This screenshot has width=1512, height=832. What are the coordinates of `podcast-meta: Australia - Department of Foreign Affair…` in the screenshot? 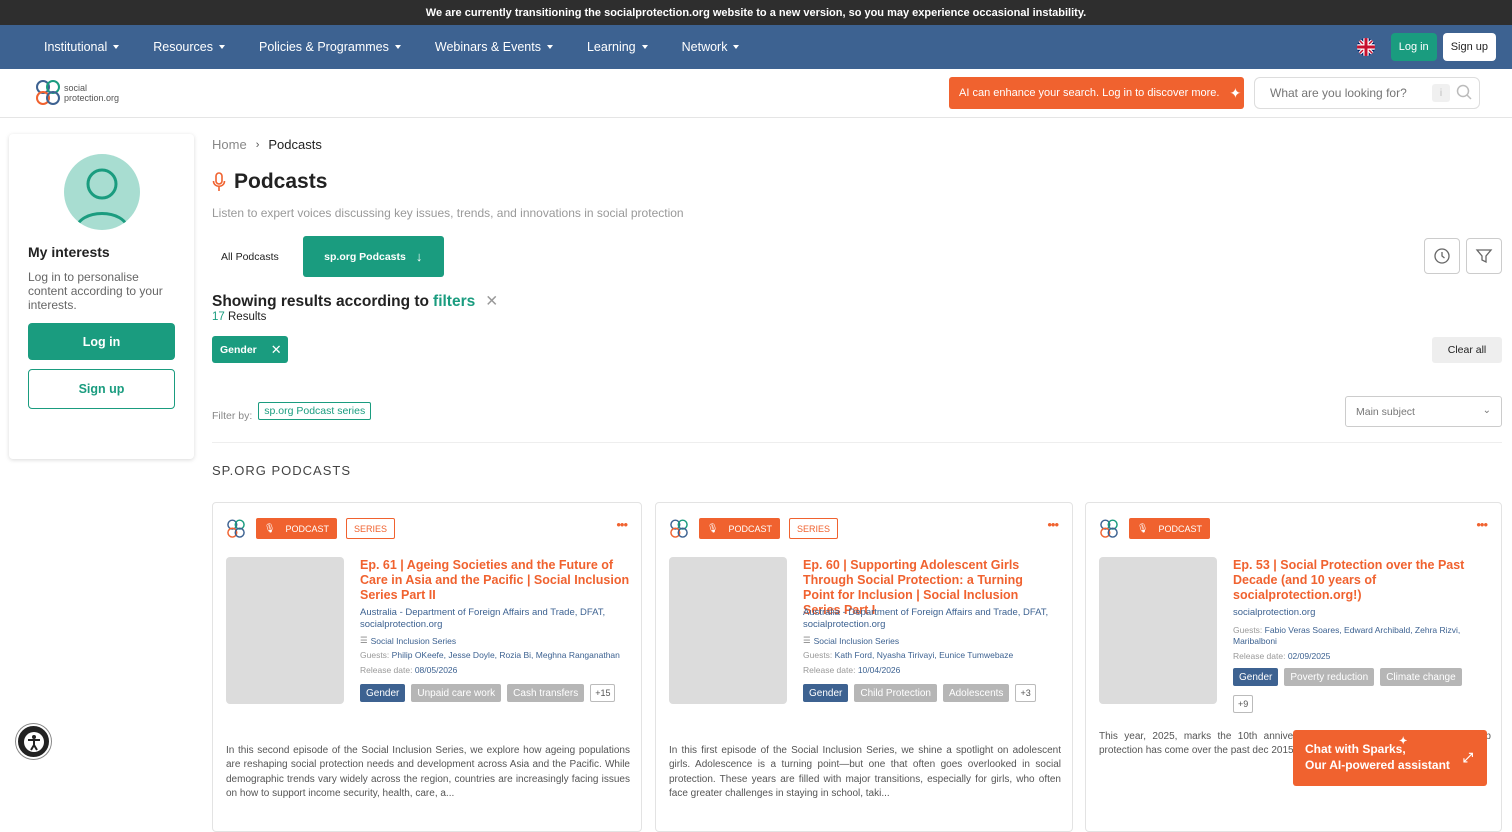 It's located at (496, 641).